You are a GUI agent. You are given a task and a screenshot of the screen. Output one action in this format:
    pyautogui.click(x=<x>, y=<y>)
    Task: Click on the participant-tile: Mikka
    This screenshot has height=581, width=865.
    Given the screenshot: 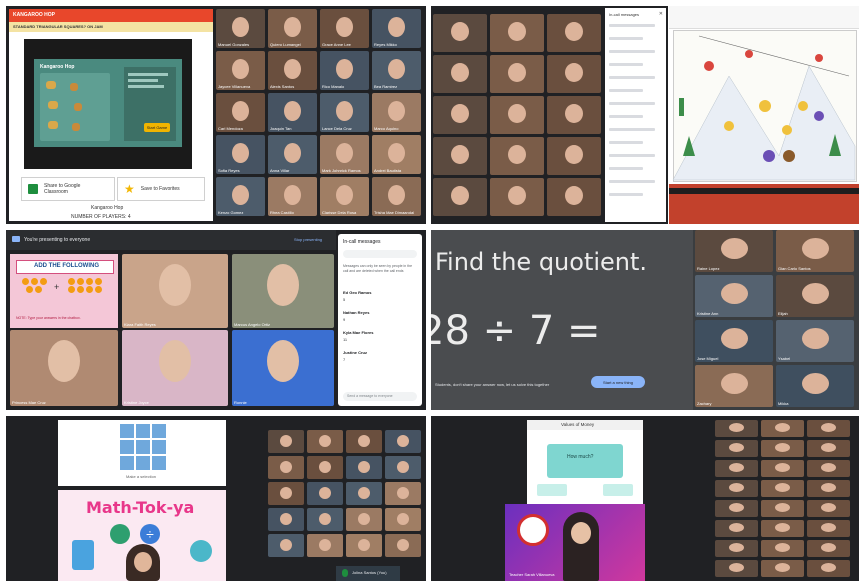 What is the action you would take?
    pyautogui.click(x=815, y=386)
    